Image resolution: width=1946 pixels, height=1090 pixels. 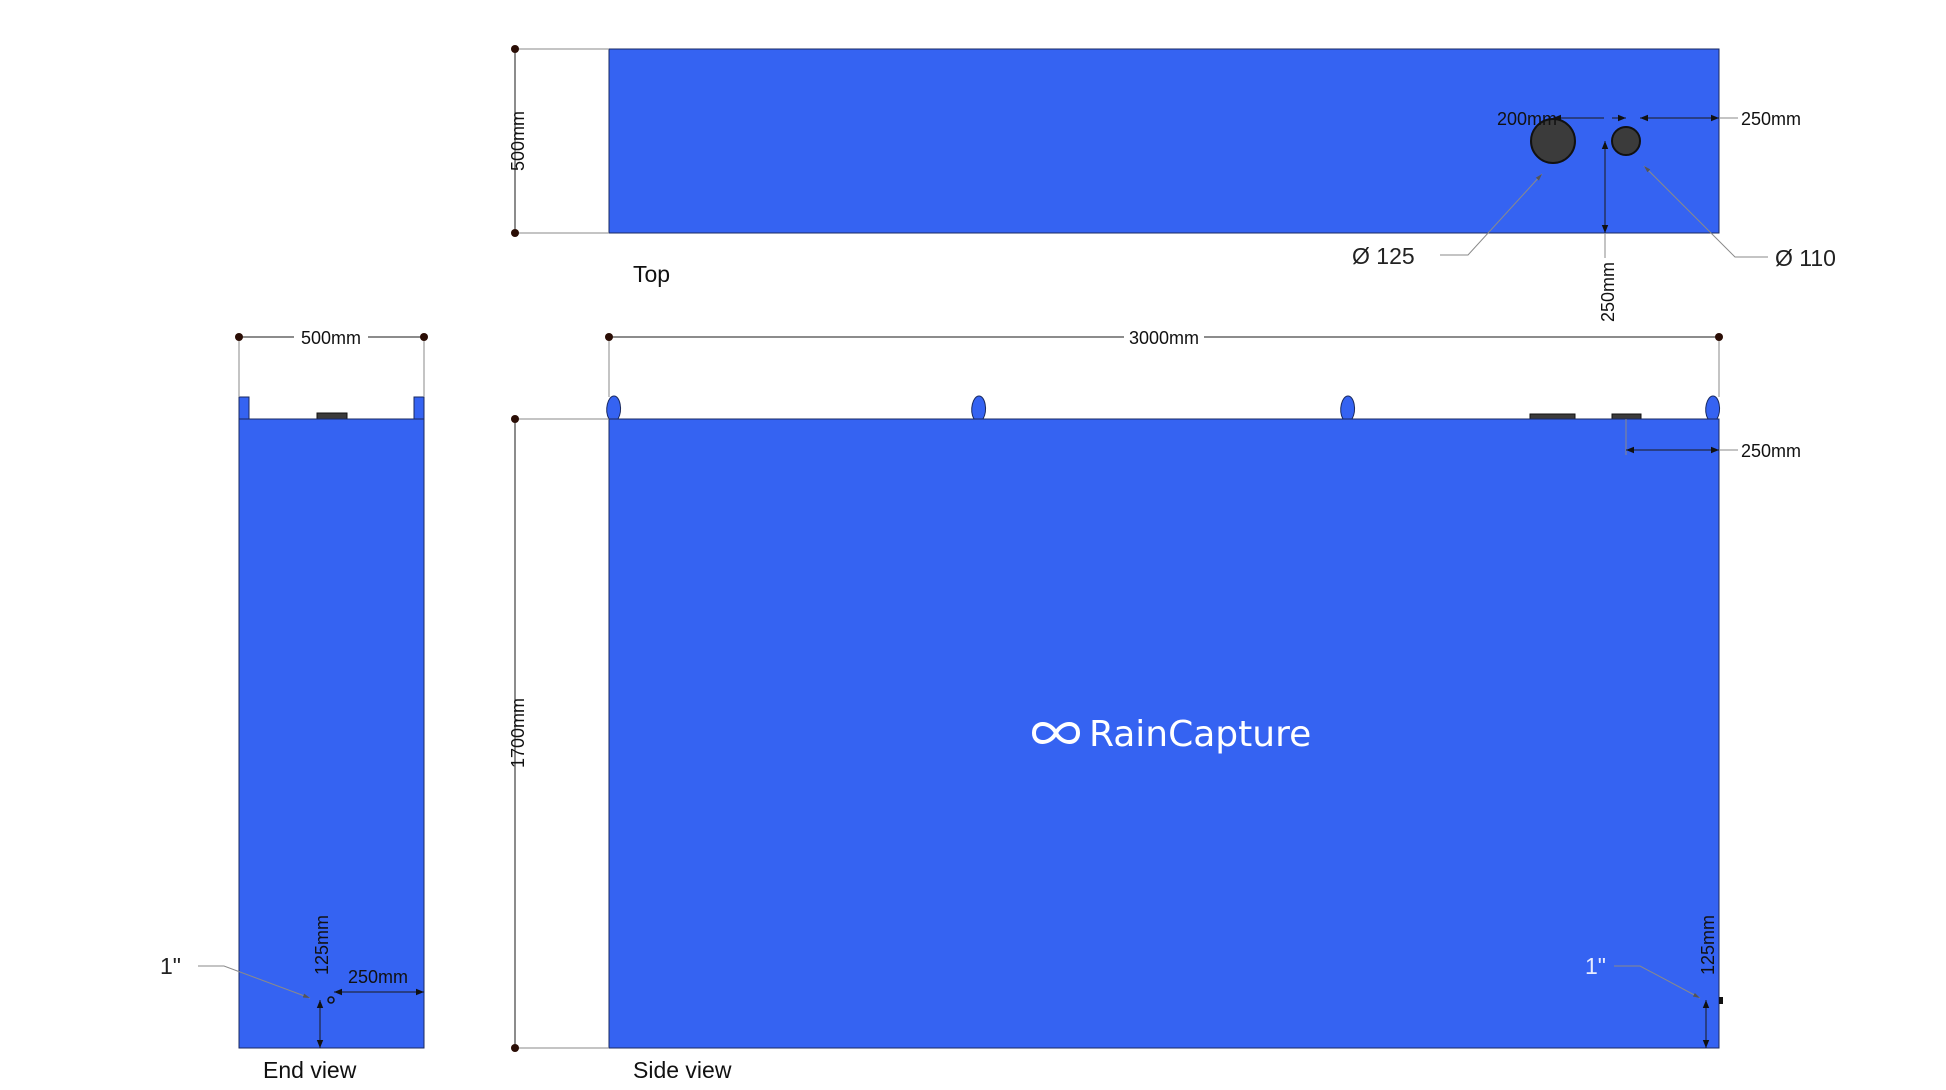 I want to click on diameter-small-label: Ø 110, so click(x=1805, y=258).